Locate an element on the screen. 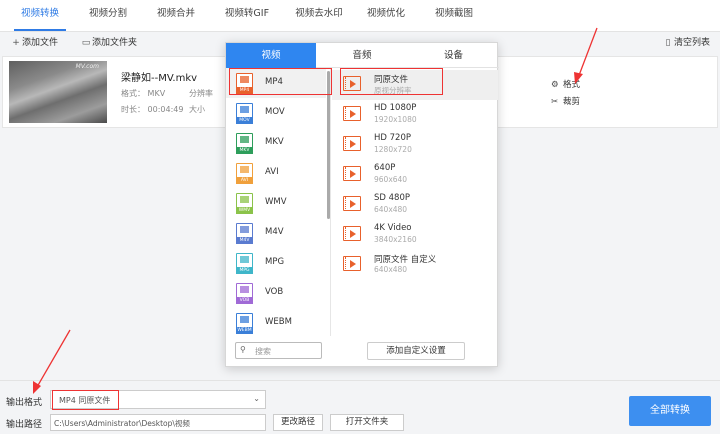 The image size is (720, 434). convert-all-button: 全部转换 is located at coordinates (670, 411).